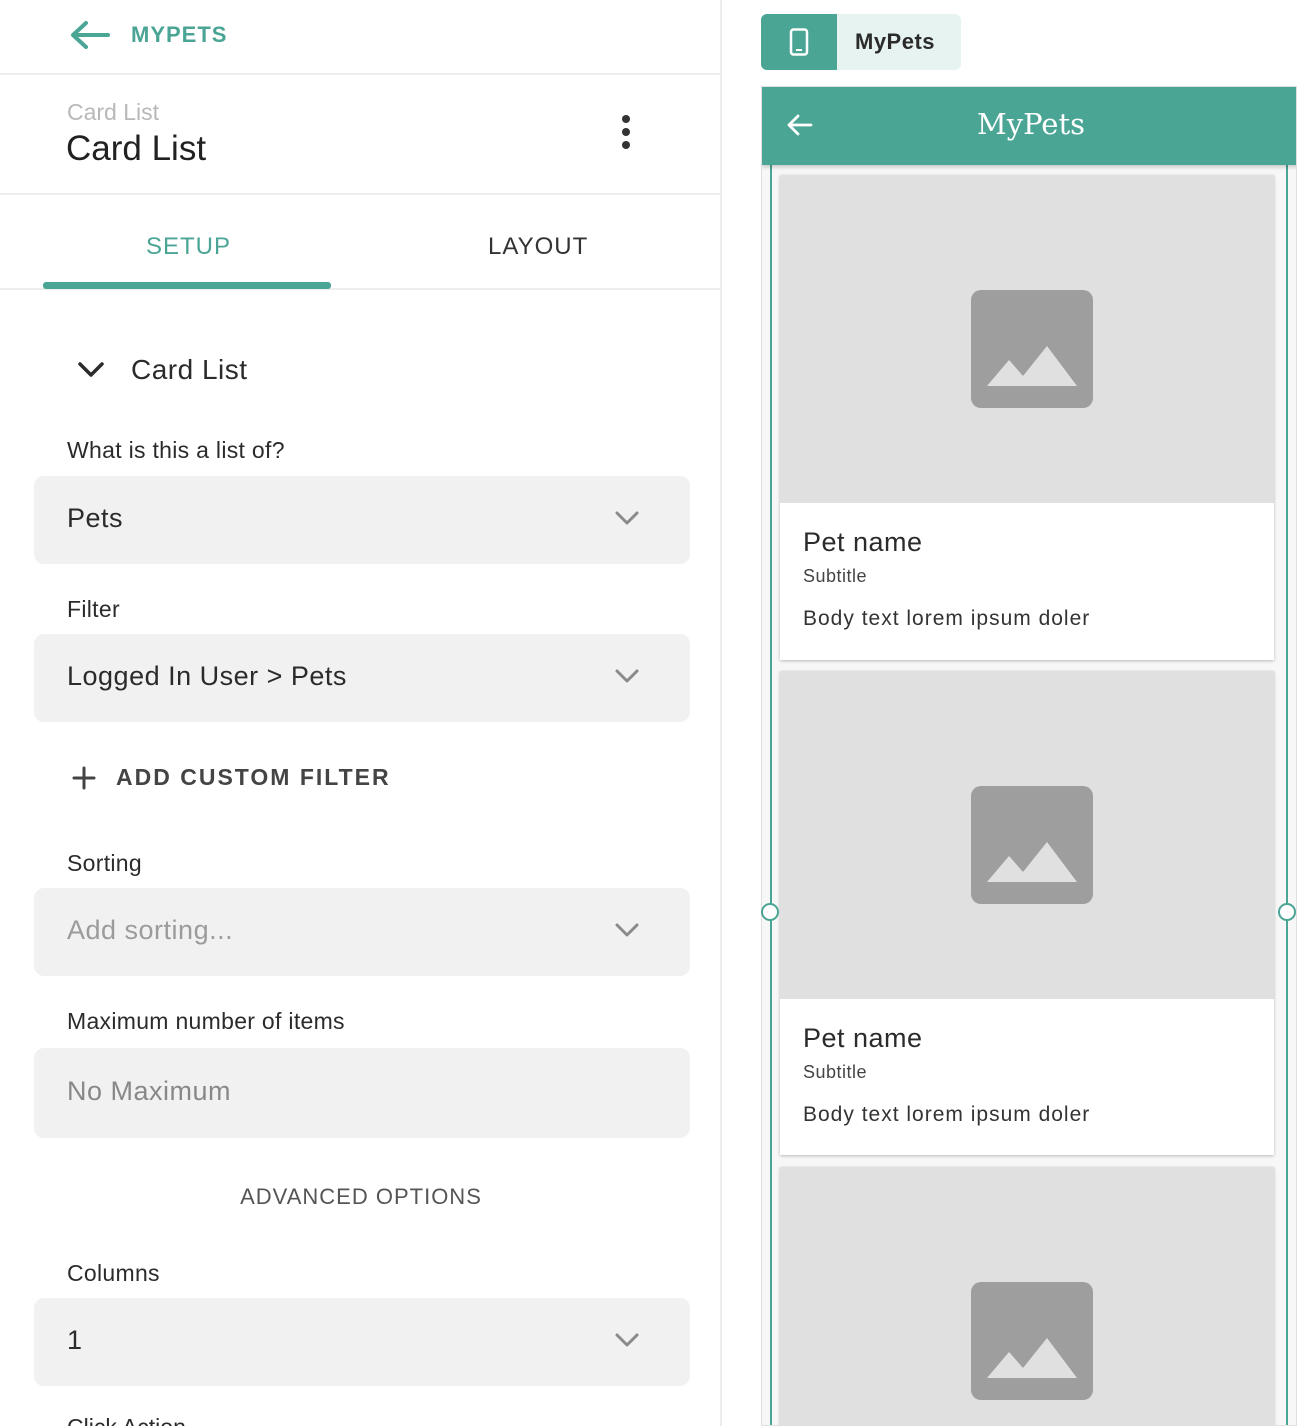  I want to click on active-tab-indicator, so click(187, 285).